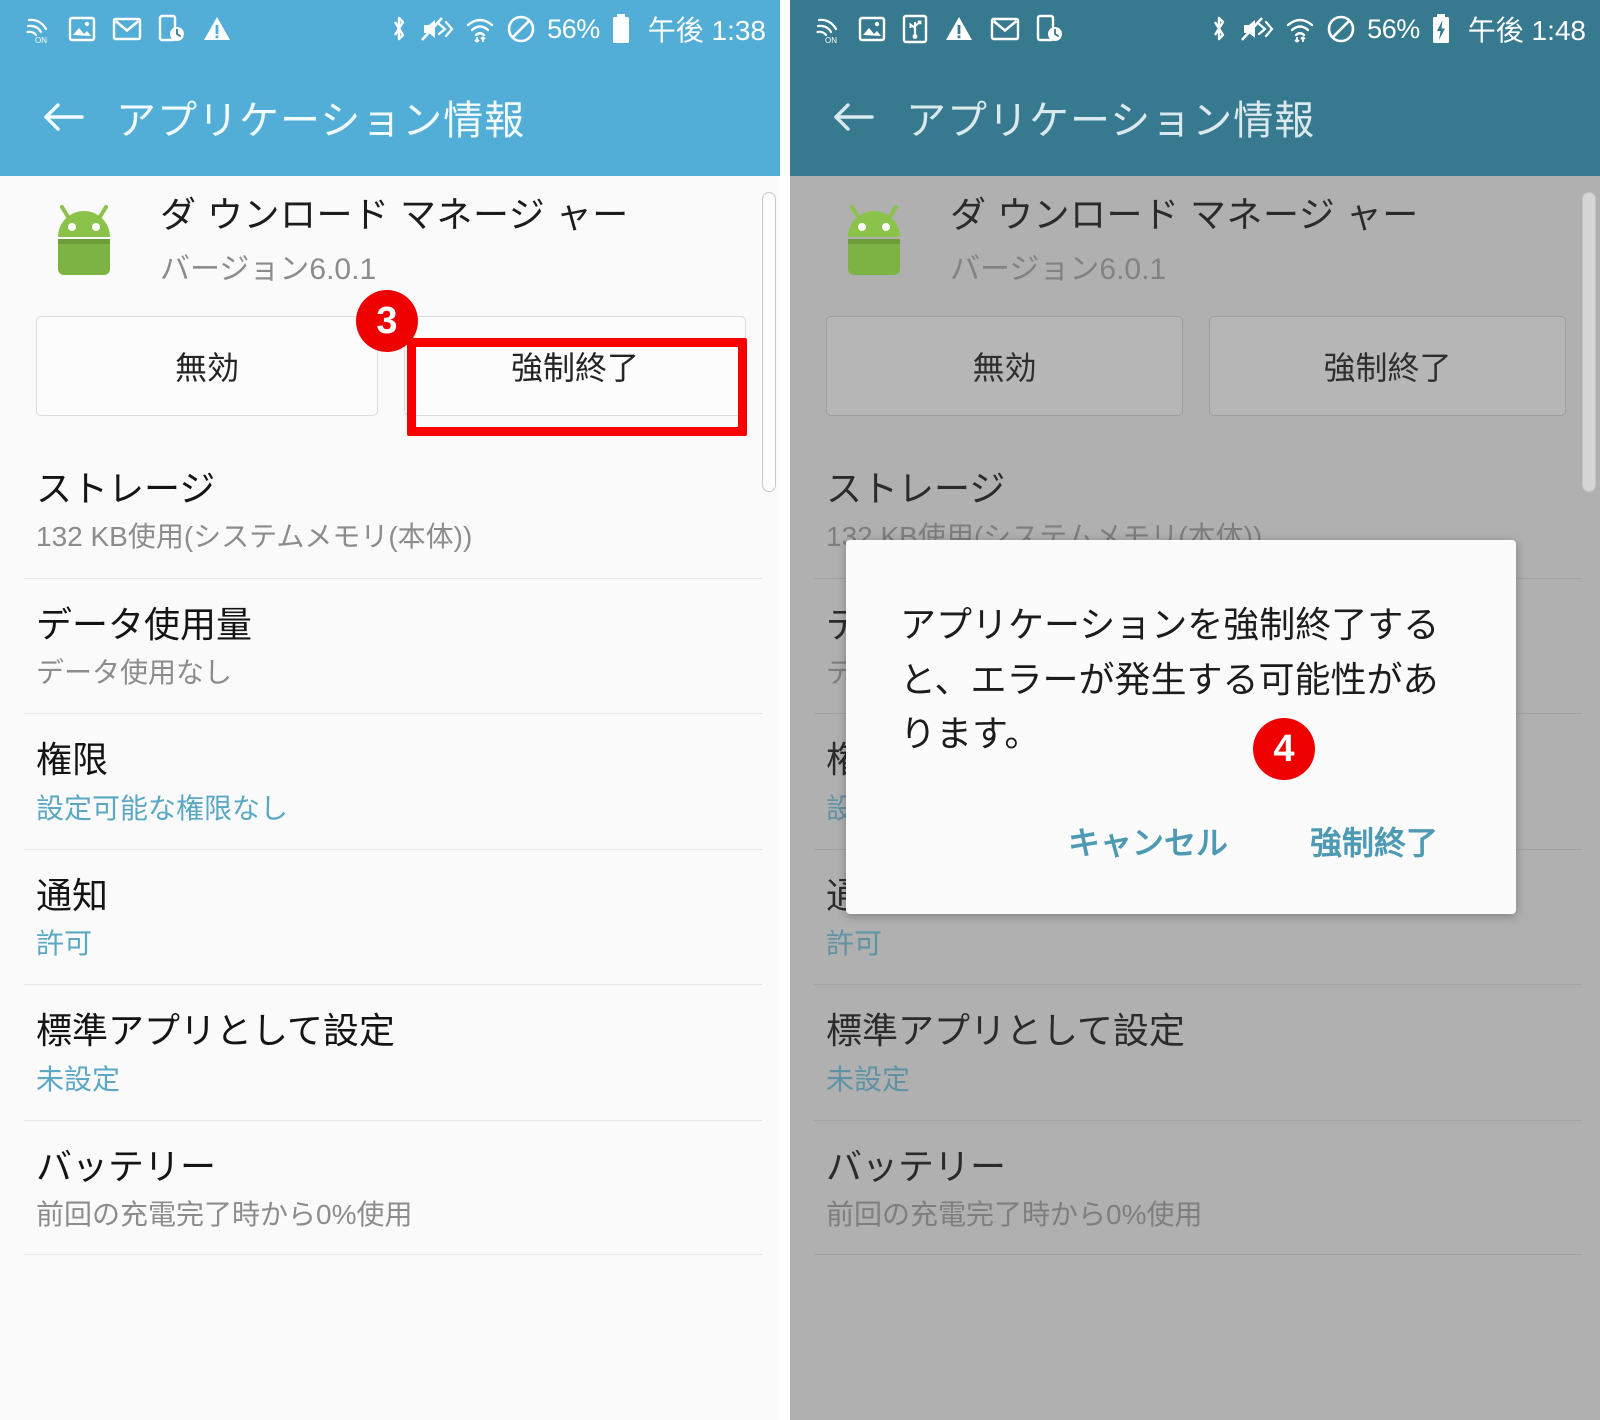 Image resolution: width=1600 pixels, height=1420 pixels. Describe the element at coordinates (390, 916) in the screenshot. I see `list-item-notifications: 通知 許可` at that location.